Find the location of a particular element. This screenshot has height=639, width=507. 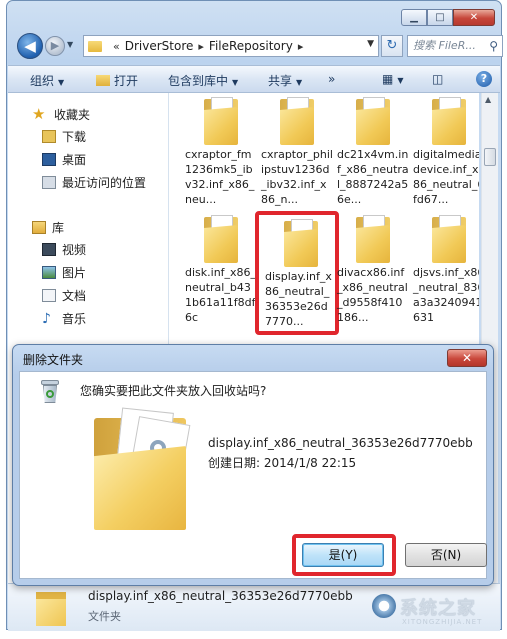

help-icon: ? is located at coordinates (484, 78).